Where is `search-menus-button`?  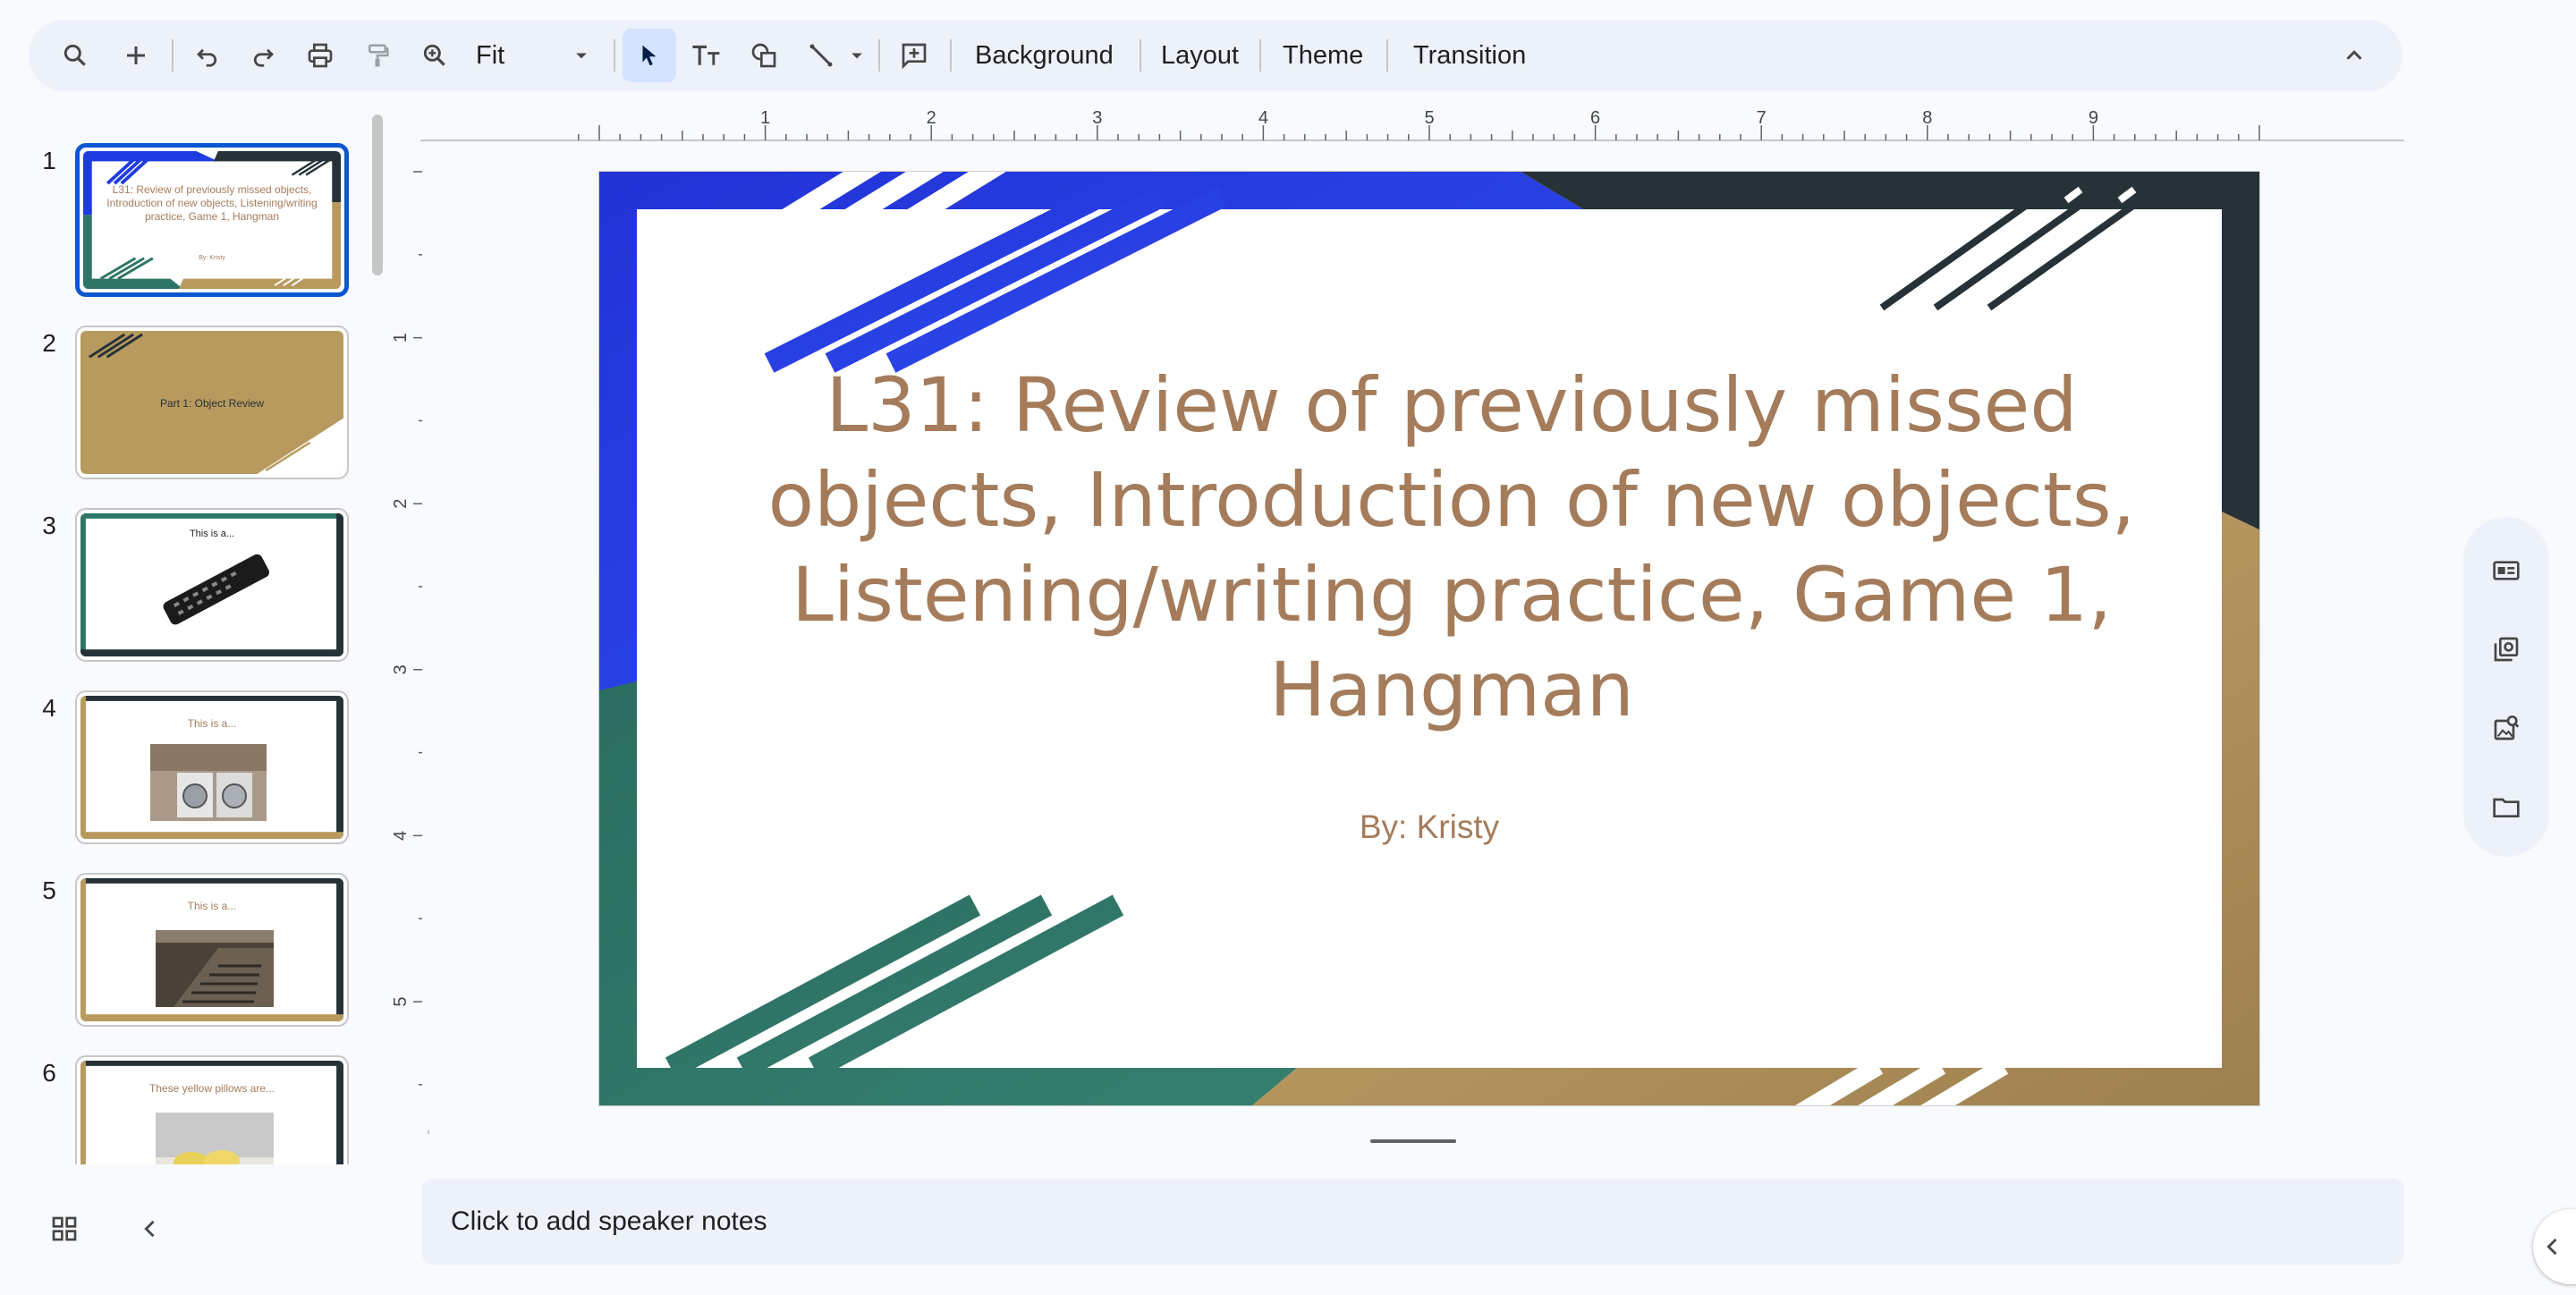
search-menus-button is located at coordinates (75, 55).